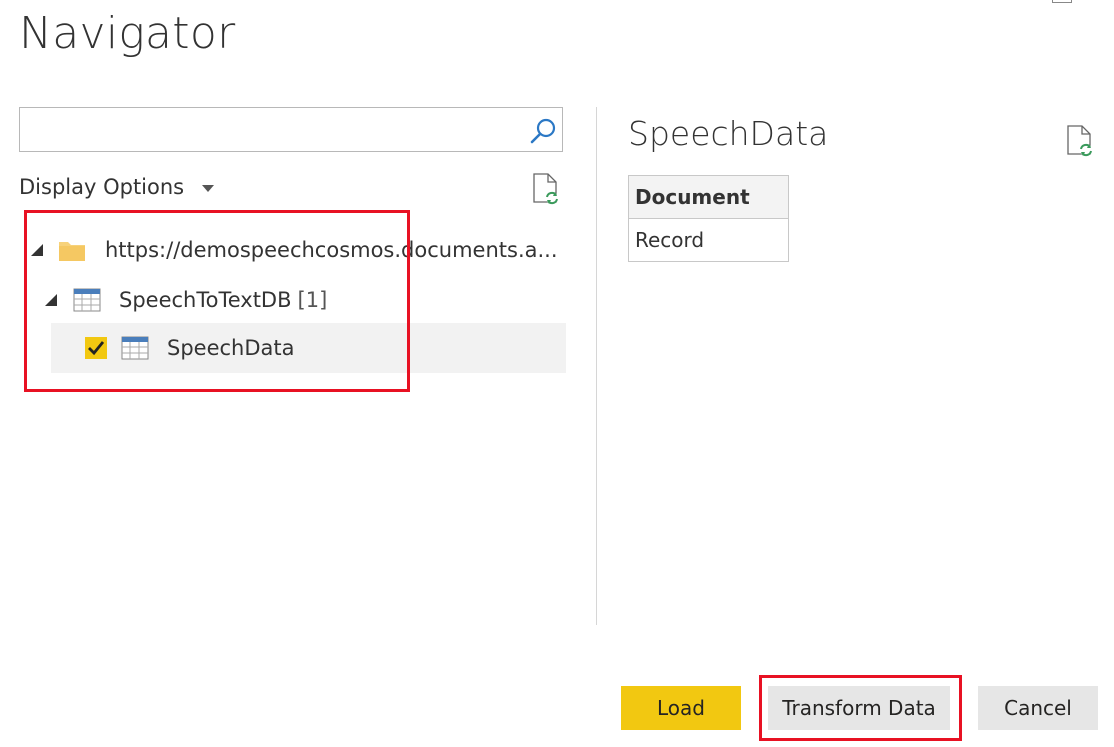  I want to click on checkmark-icon, so click(96, 348).